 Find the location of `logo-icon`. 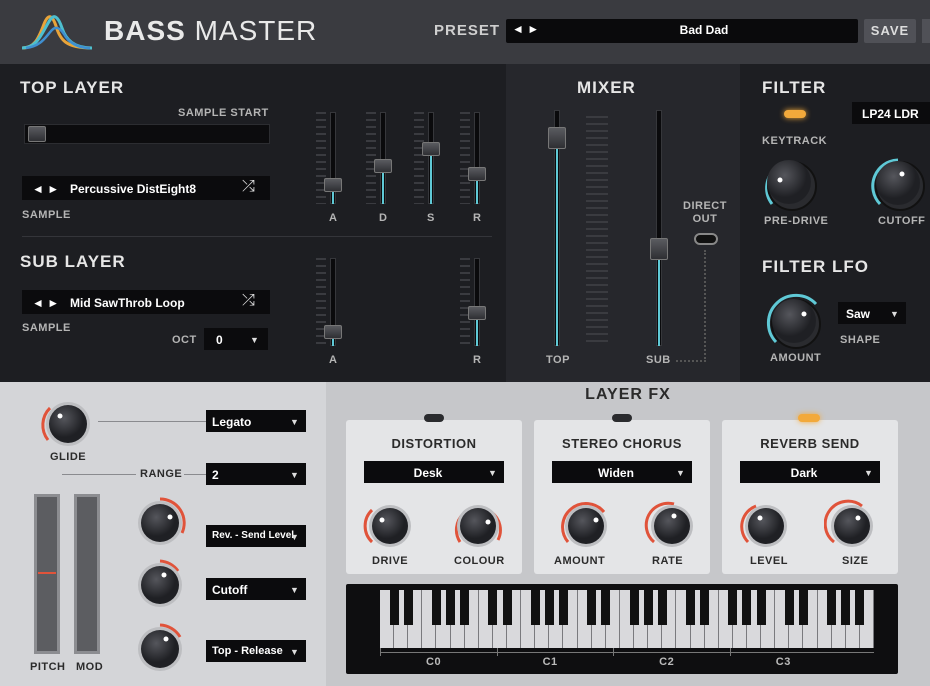

logo-icon is located at coordinates (57, 32).